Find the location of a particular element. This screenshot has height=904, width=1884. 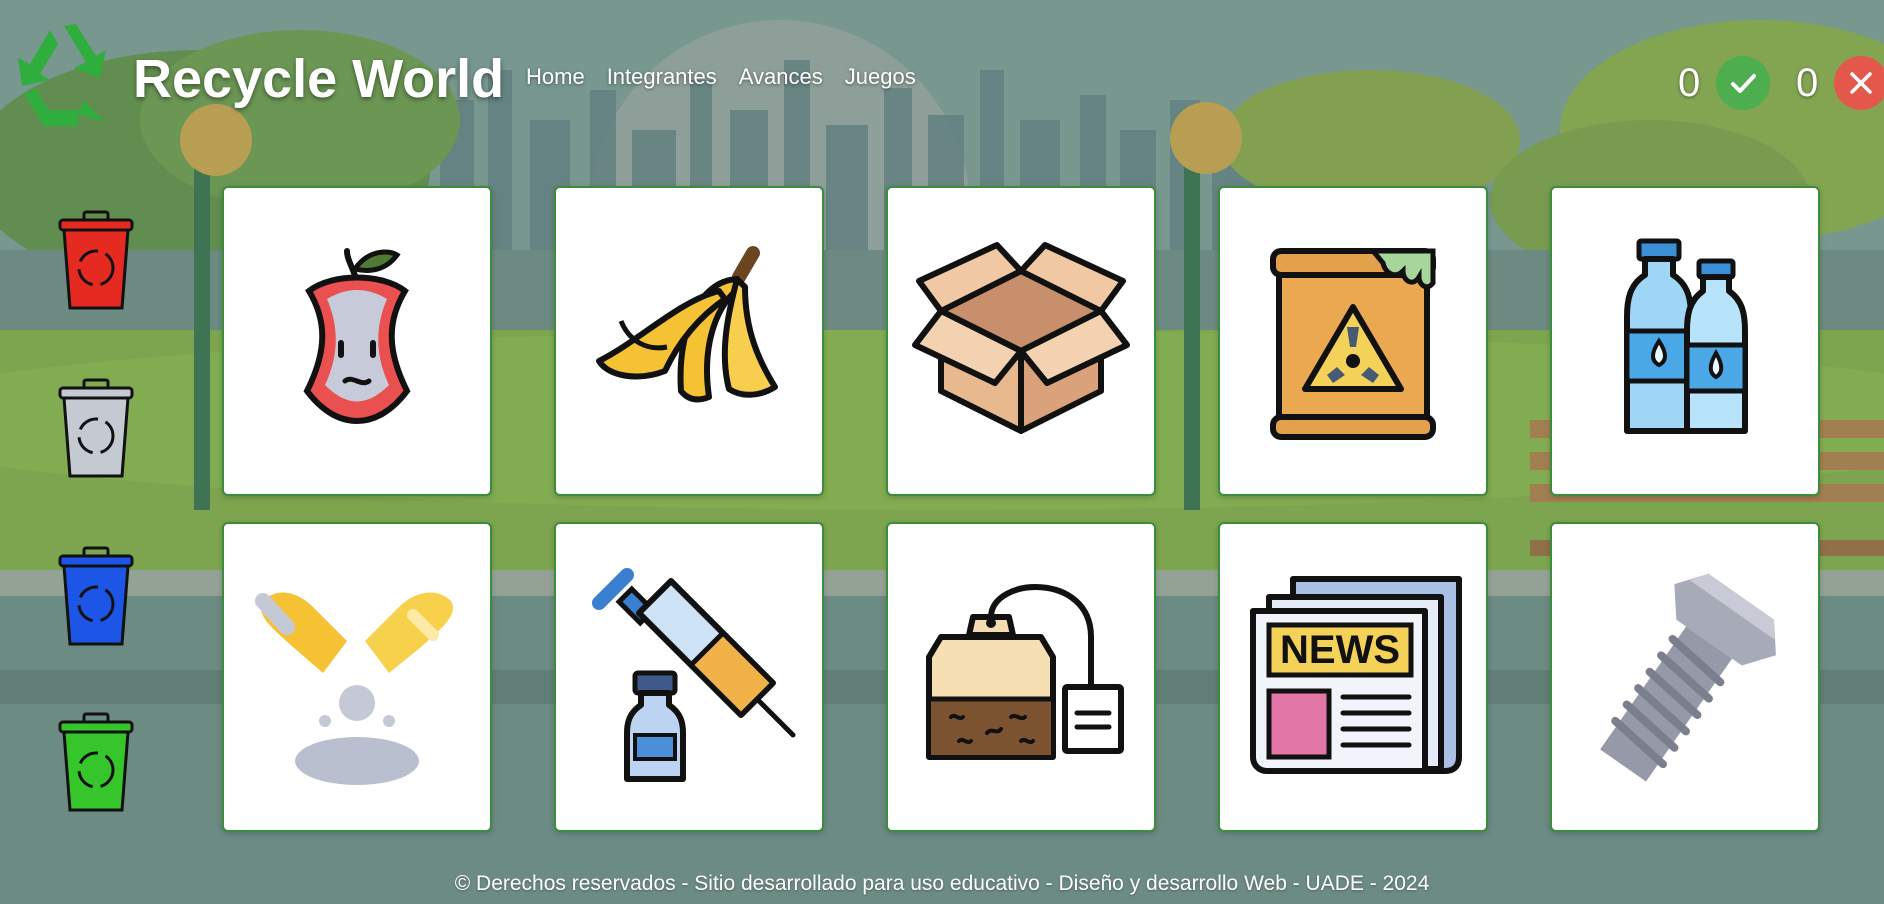

apple-core-icon is located at coordinates (357, 336).